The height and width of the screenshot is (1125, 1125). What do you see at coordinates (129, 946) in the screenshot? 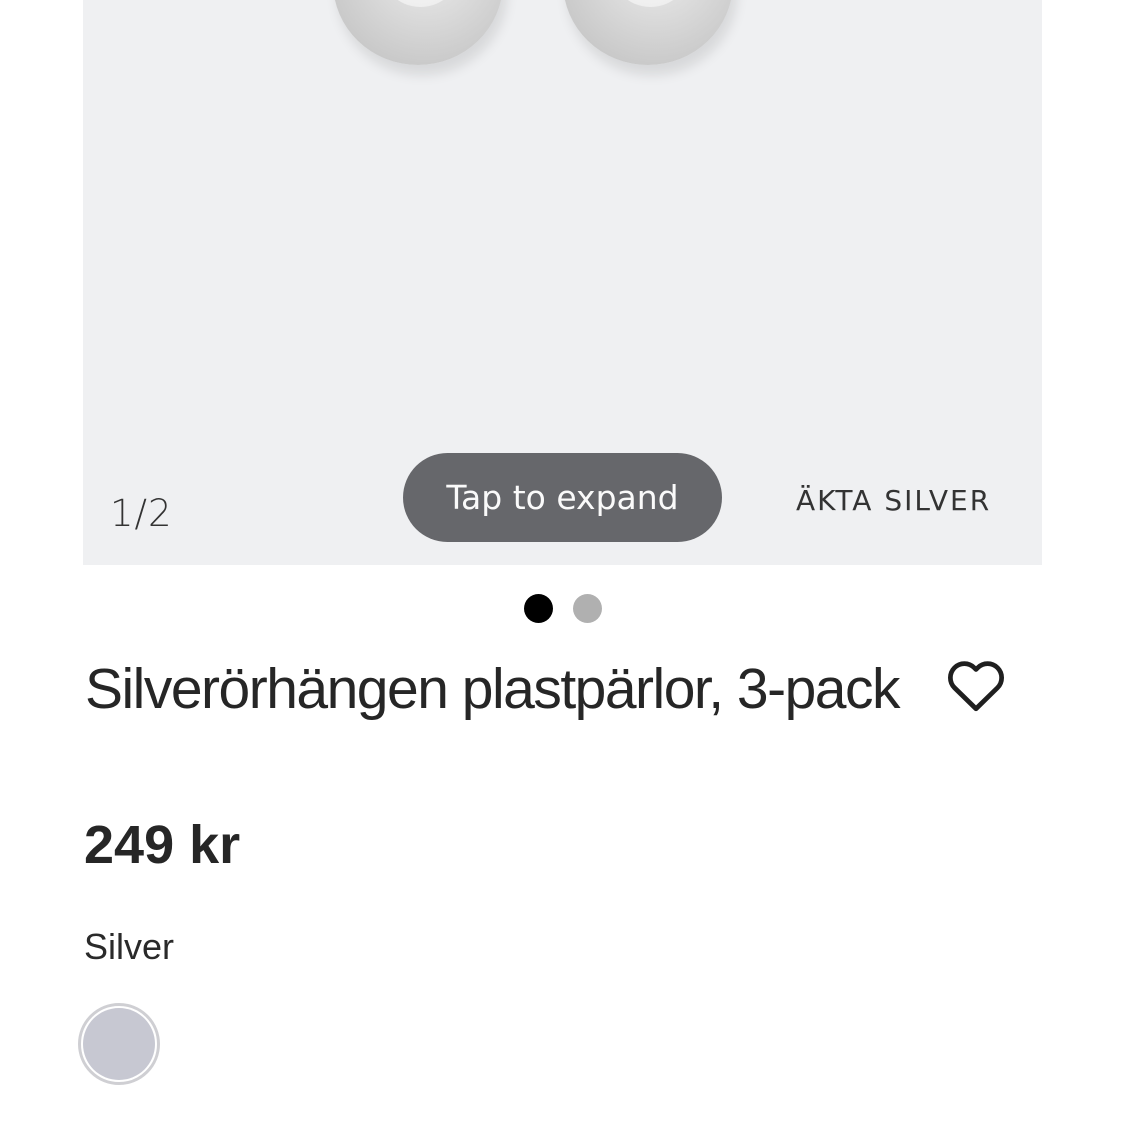
I see `selected-color-label: Silver` at bounding box center [129, 946].